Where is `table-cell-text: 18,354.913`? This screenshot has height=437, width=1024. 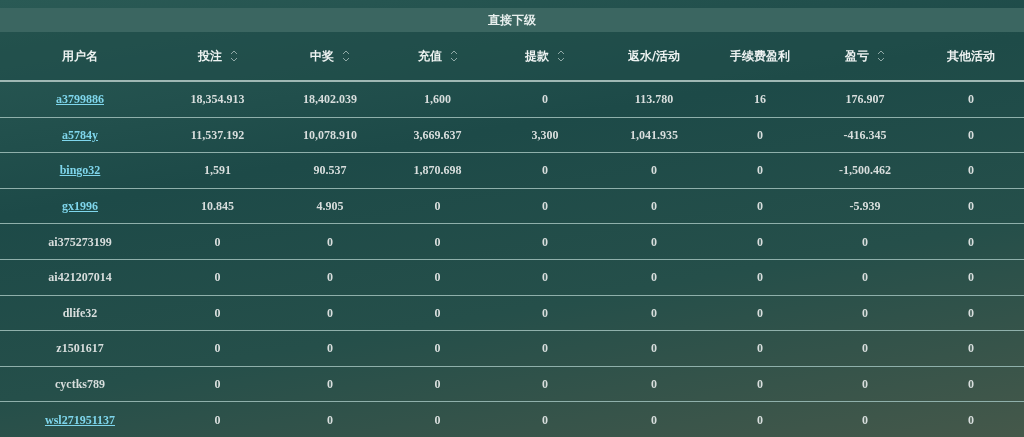
table-cell-text: 18,354.913 is located at coordinates (217, 100).